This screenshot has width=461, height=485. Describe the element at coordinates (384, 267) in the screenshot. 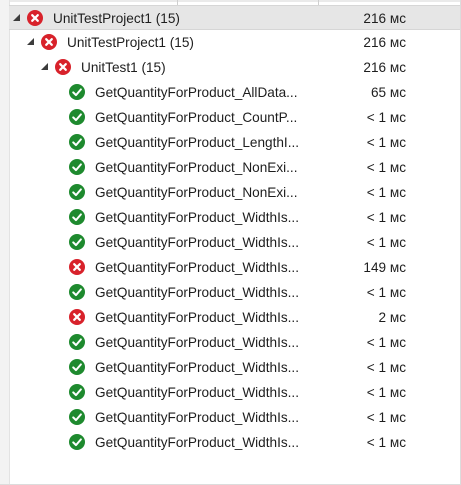

I see `duration-value: 149 мс` at that location.